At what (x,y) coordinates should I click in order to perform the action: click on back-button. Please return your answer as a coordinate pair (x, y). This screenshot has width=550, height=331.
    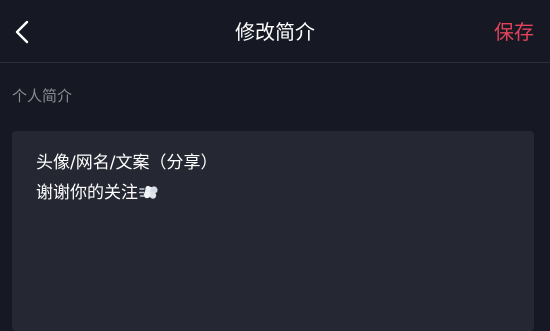
    Looking at the image, I should click on (23, 32).